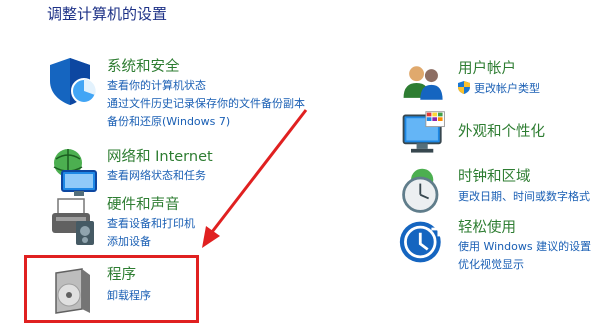  I want to click on category-network-internet: 网络和 Internet 查看网络状态和任务, so click(196, 170).